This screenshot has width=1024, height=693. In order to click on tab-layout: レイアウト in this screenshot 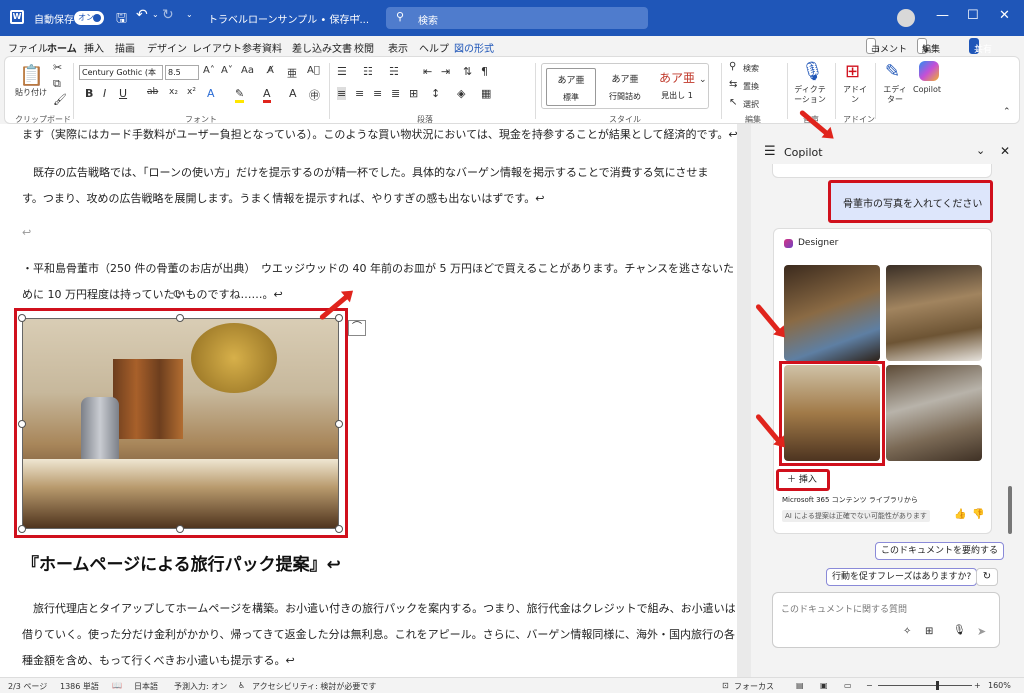, I will do `click(217, 47)`.